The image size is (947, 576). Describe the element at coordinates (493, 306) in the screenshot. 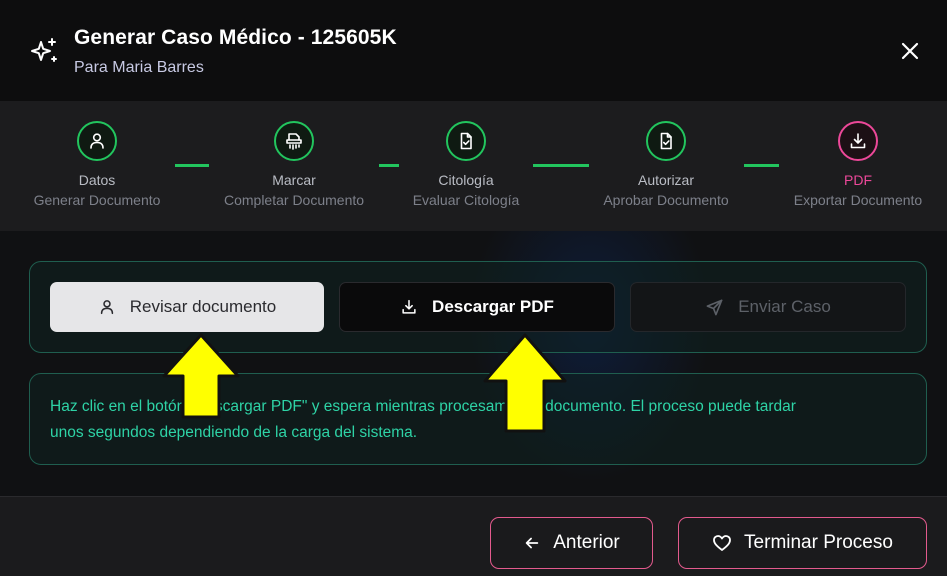

I see `download-pdf-label: Descargar PDF` at that location.